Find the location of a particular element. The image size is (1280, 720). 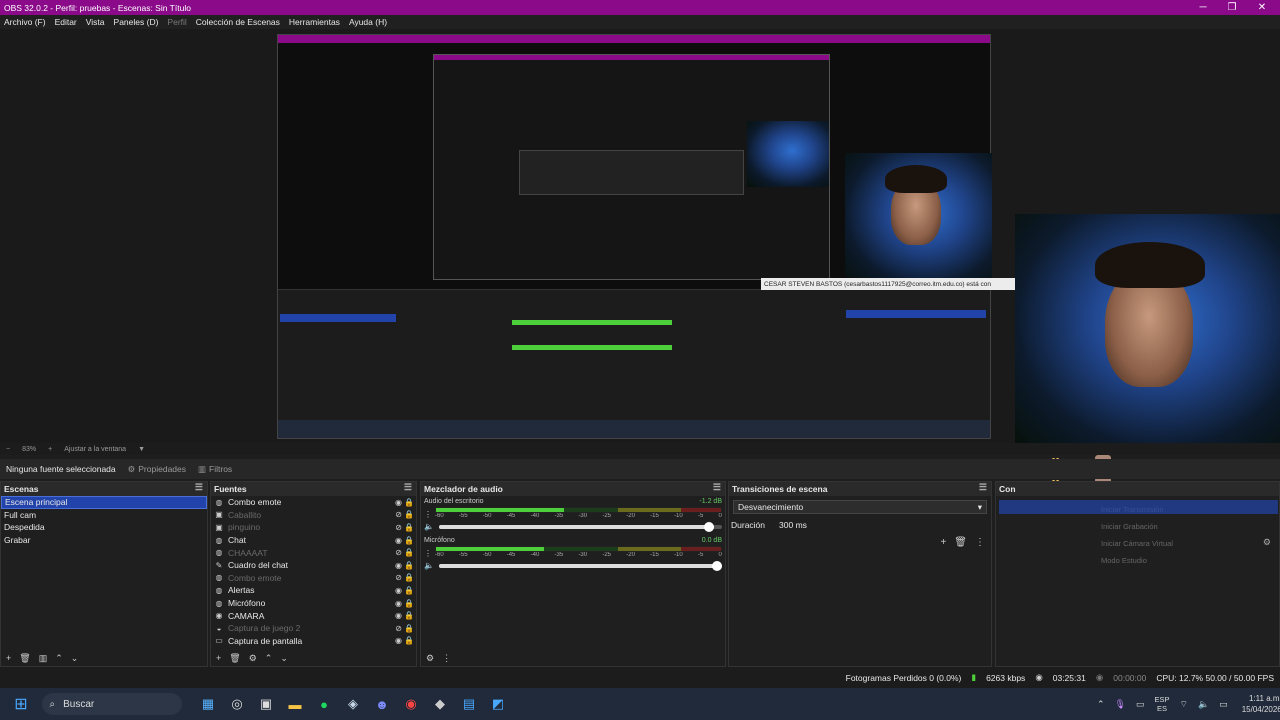

menu-item-4: Perfil is located at coordinates (176, 22).